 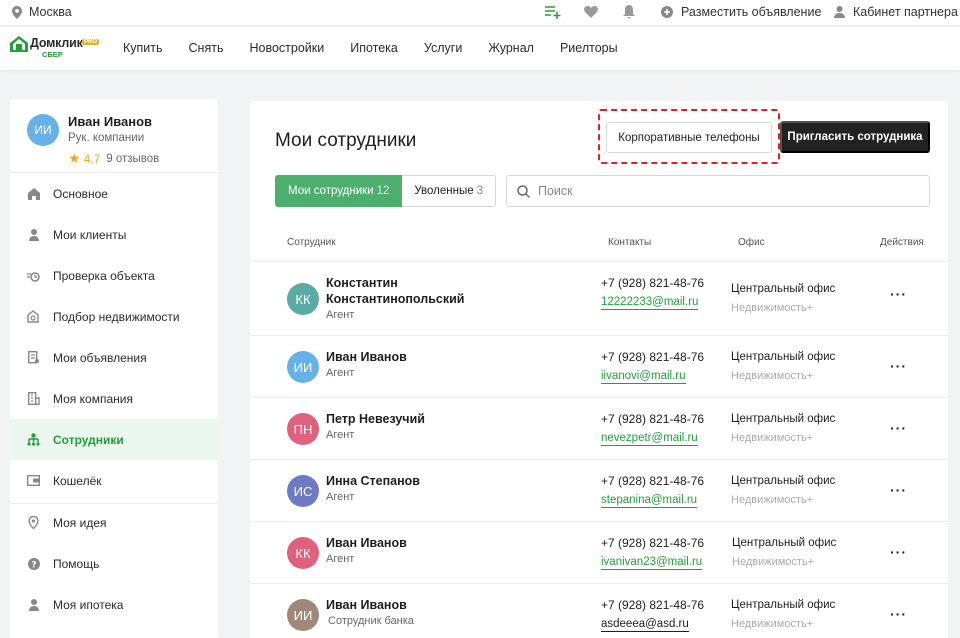 What do you see at coordinates (33, 604) in the screenshot?
I see `person-icon` at bounding box center [33, 604].